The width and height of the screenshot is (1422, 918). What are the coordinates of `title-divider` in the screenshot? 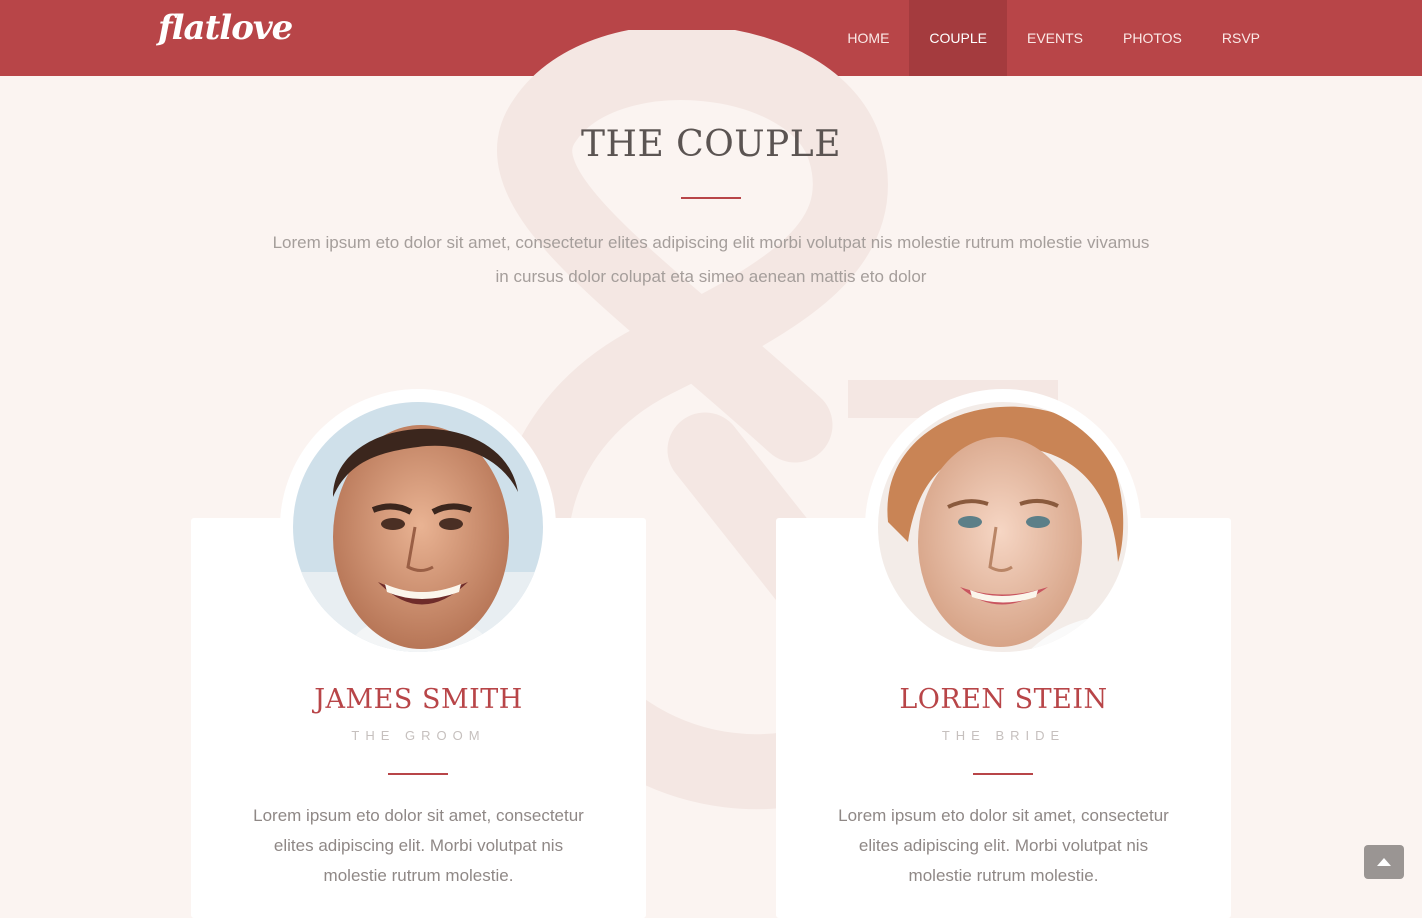 It's located at (711, 198).